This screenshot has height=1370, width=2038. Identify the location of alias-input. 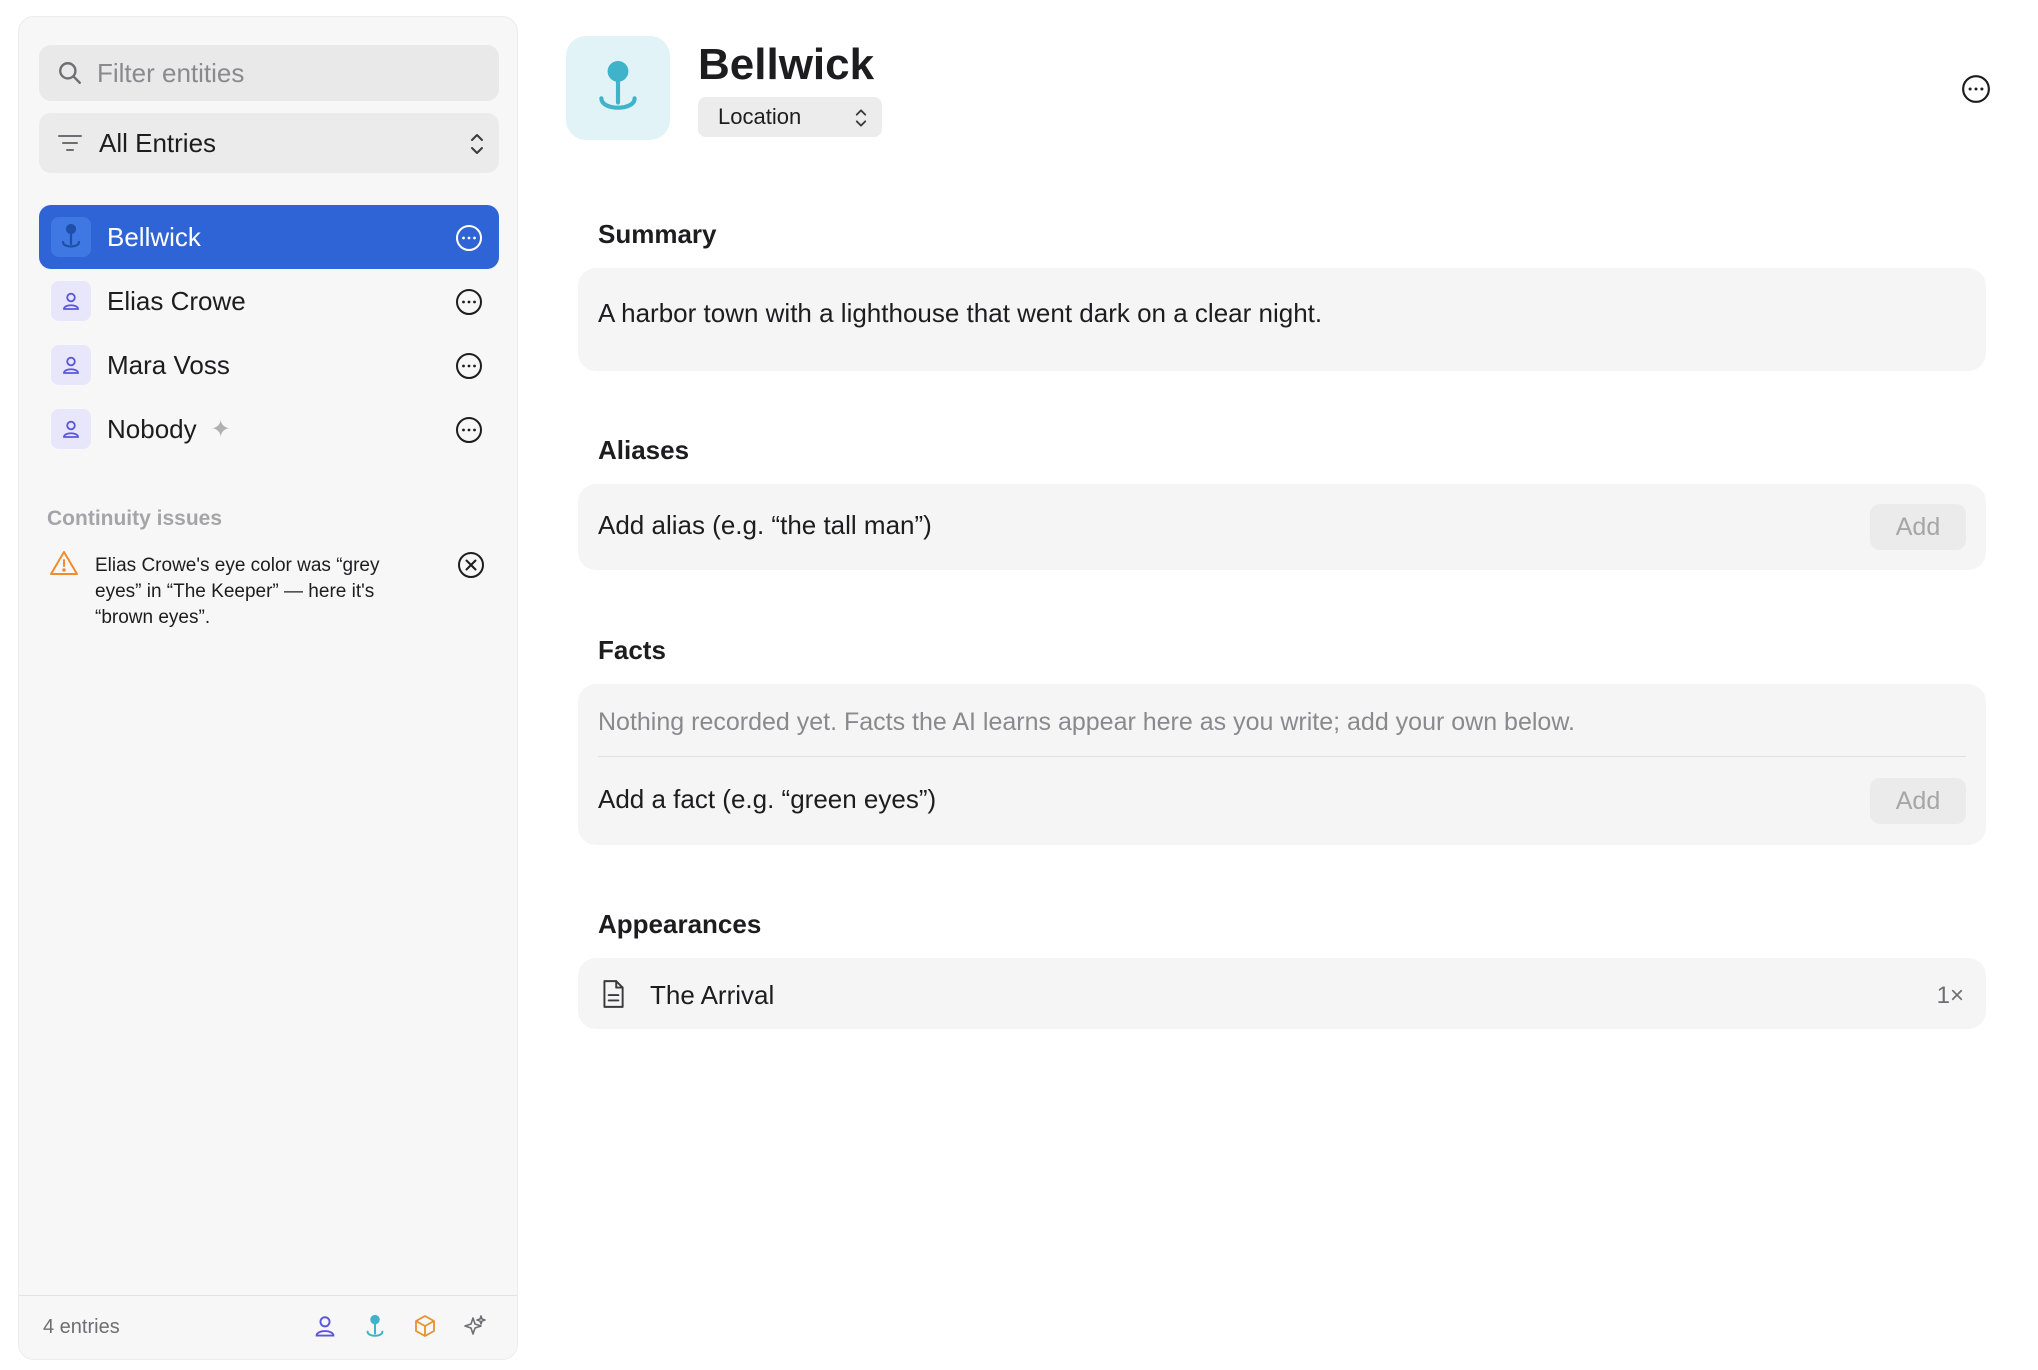
(1198, 525).